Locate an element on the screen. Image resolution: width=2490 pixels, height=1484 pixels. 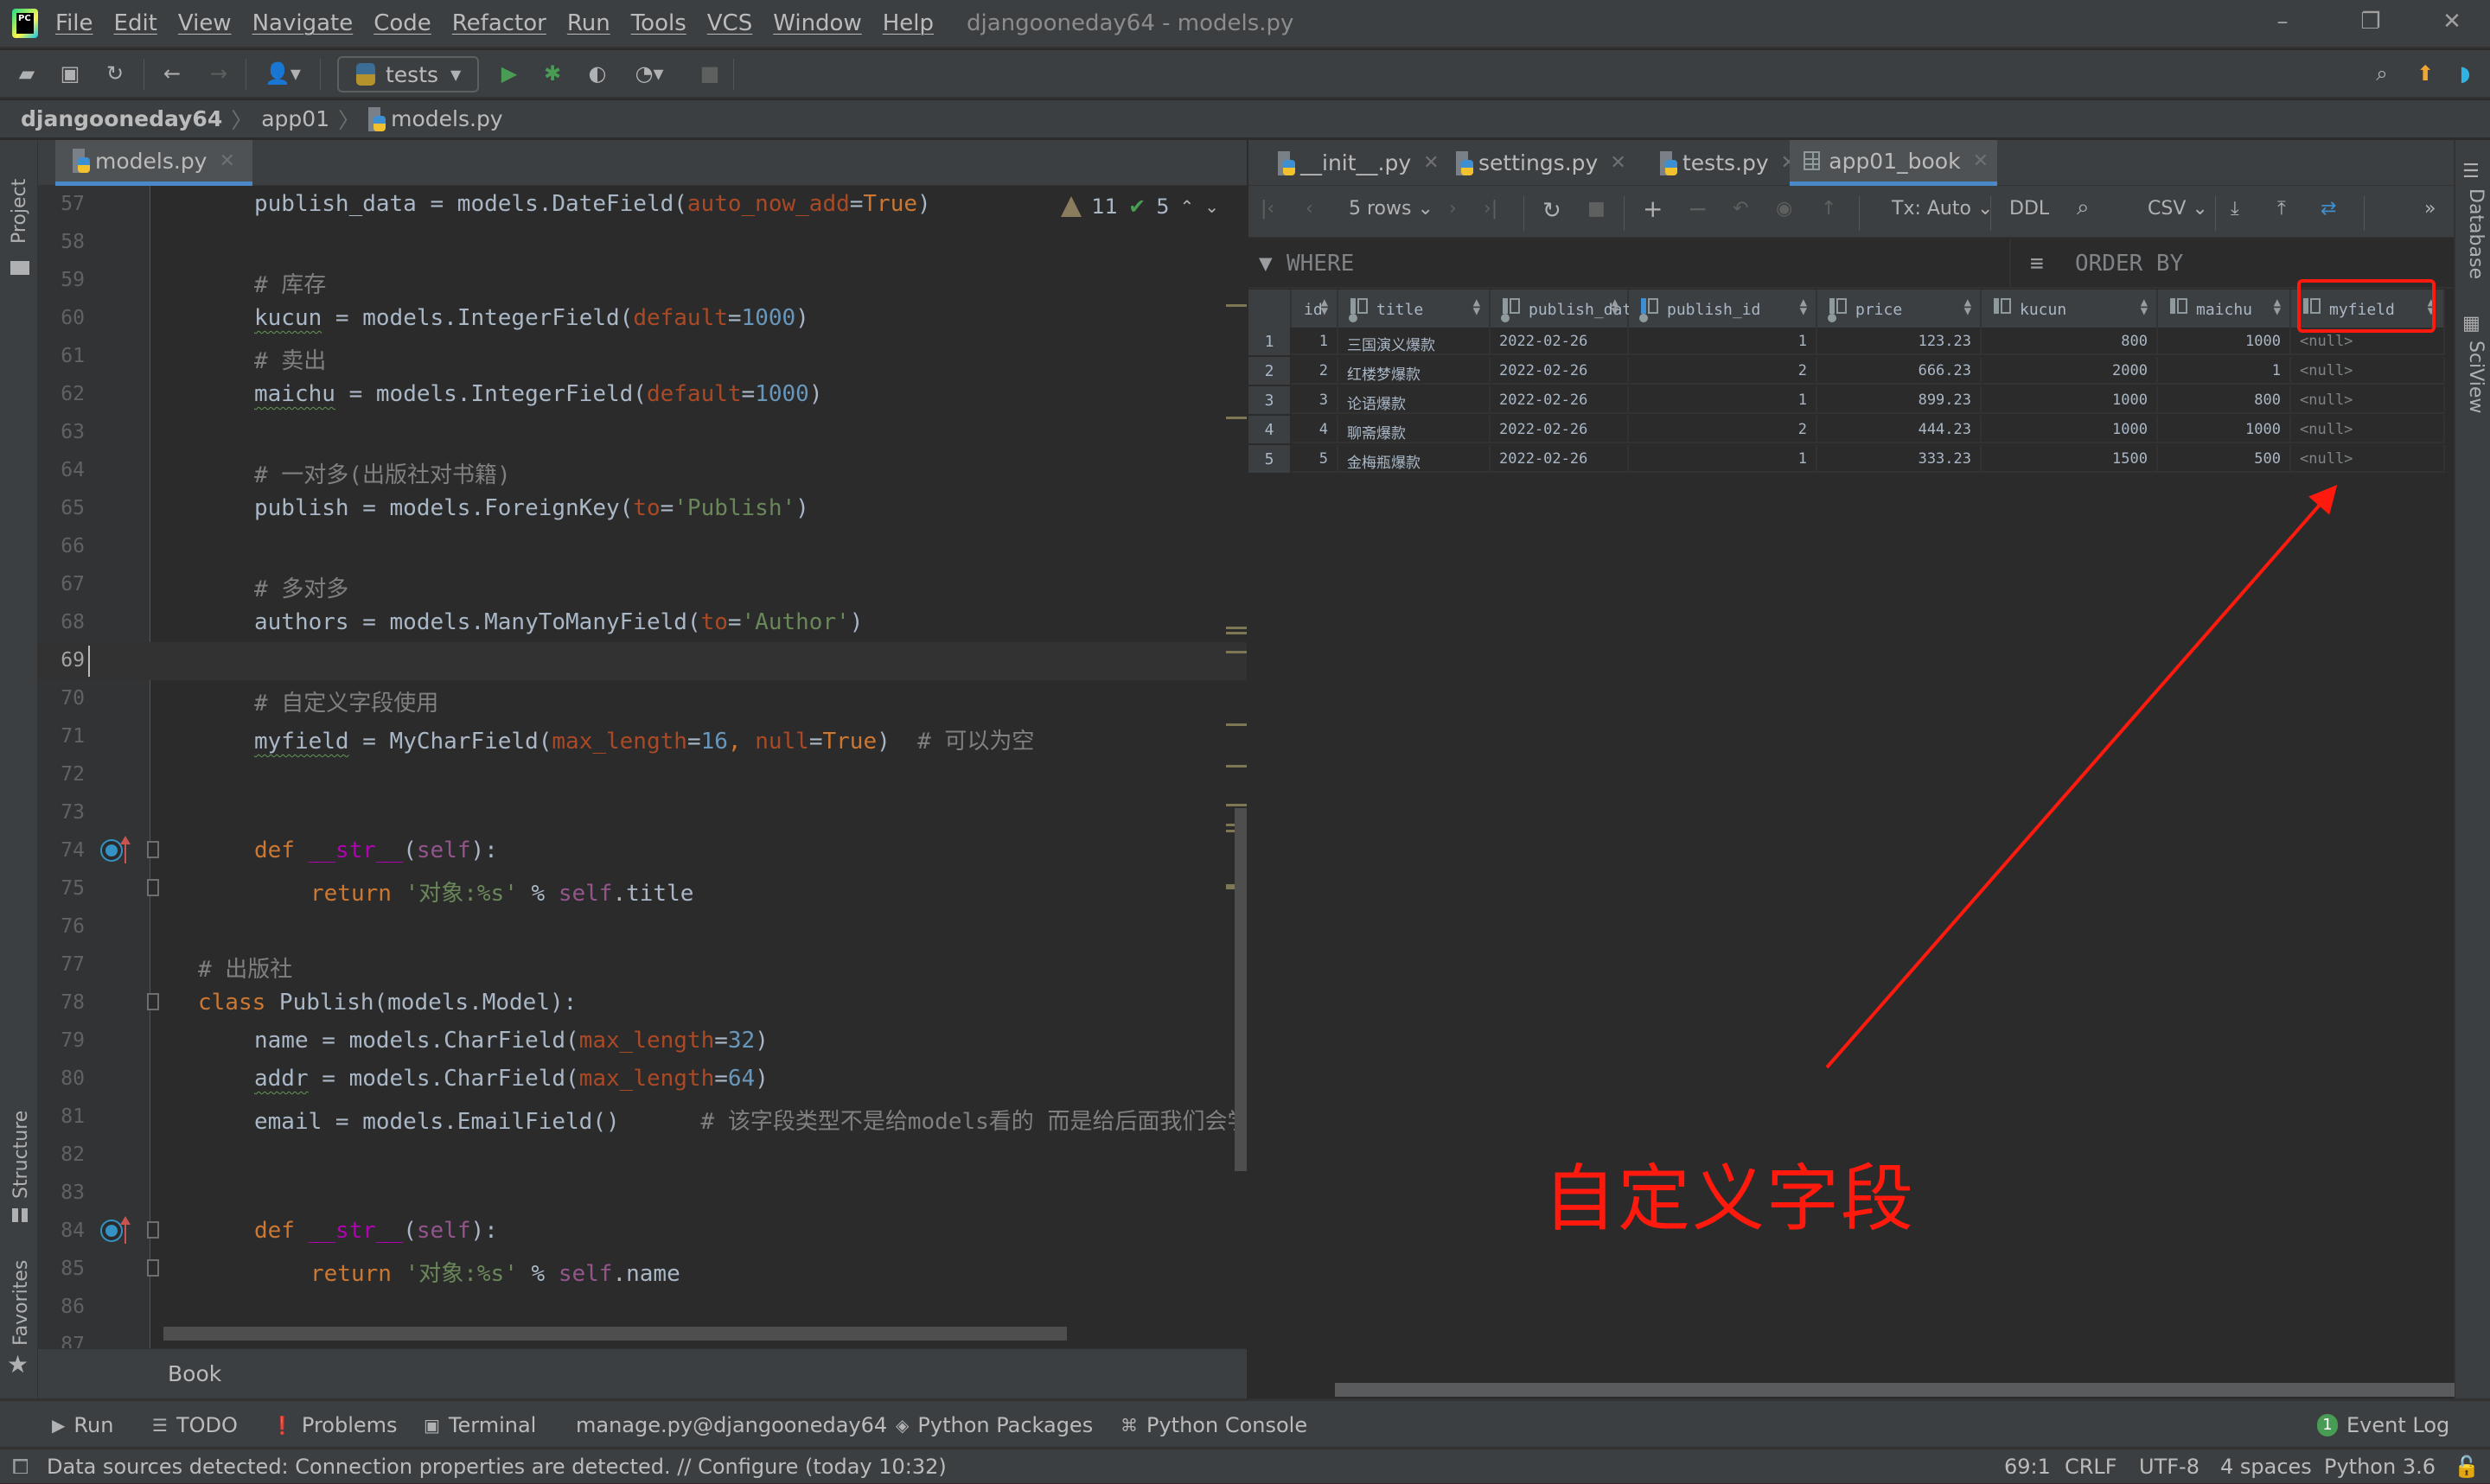
line-number: 59 is located at coordinates (62, 280).